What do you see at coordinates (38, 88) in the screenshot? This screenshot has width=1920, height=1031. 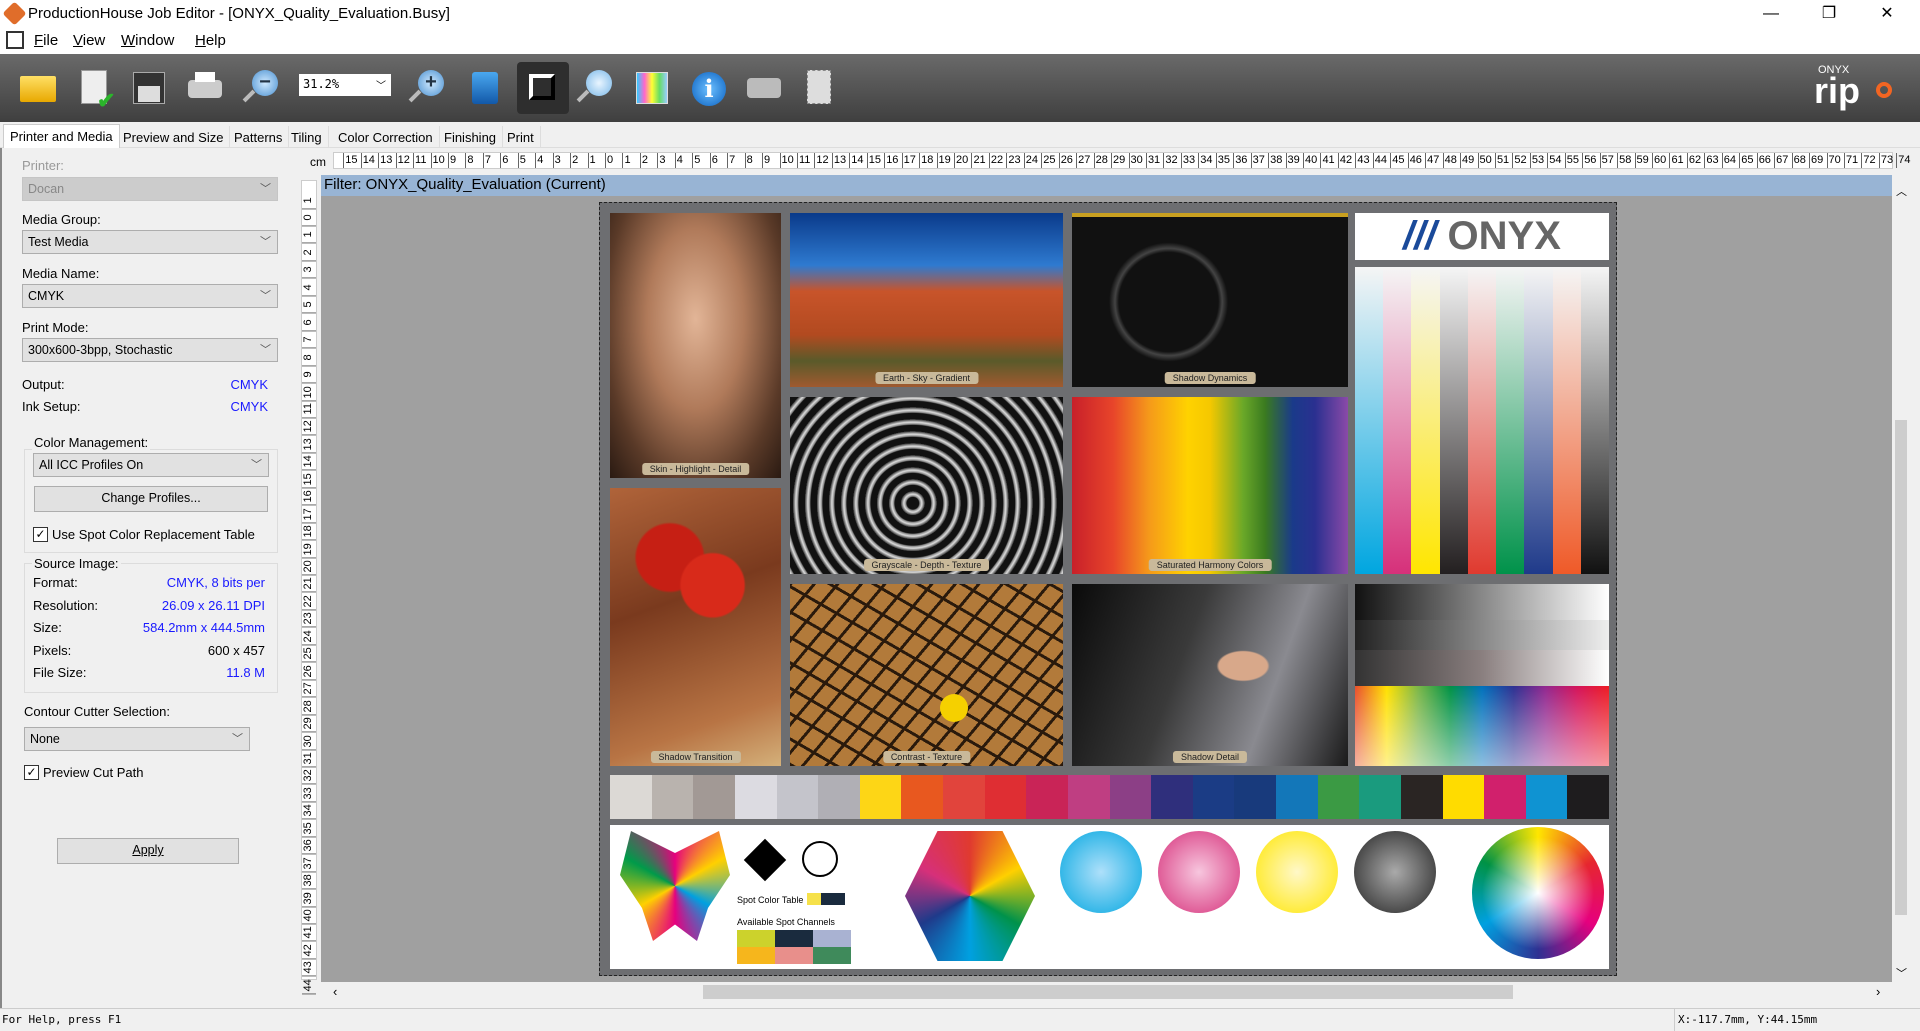 I see `open-folder-icon` at bounding box center [38, 88].